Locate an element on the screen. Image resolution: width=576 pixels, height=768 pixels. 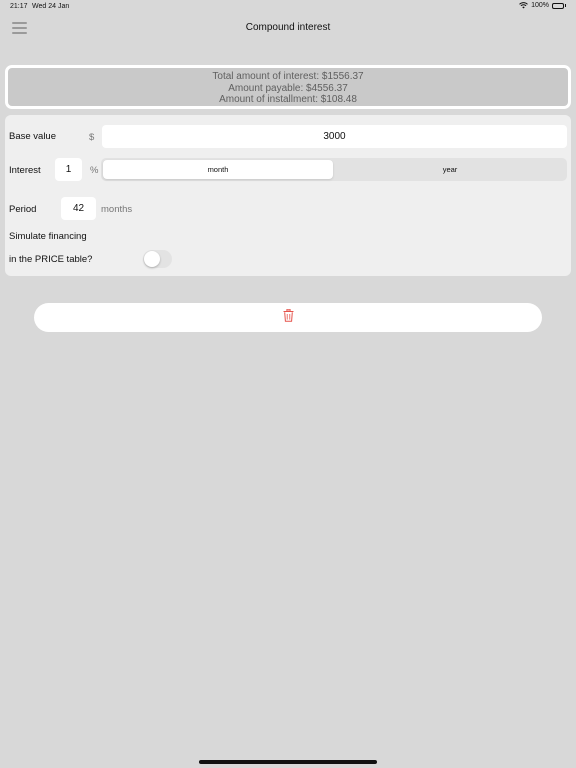
period-input is located at coordinates (78, 208).